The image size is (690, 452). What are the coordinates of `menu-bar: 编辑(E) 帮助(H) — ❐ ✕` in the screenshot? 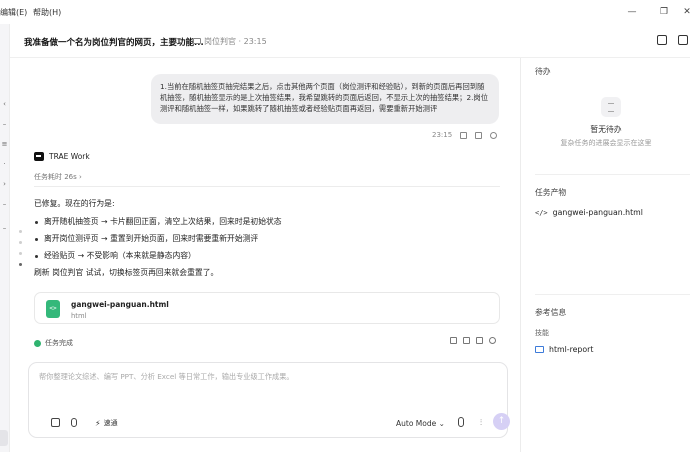 It's located at (345, 12).